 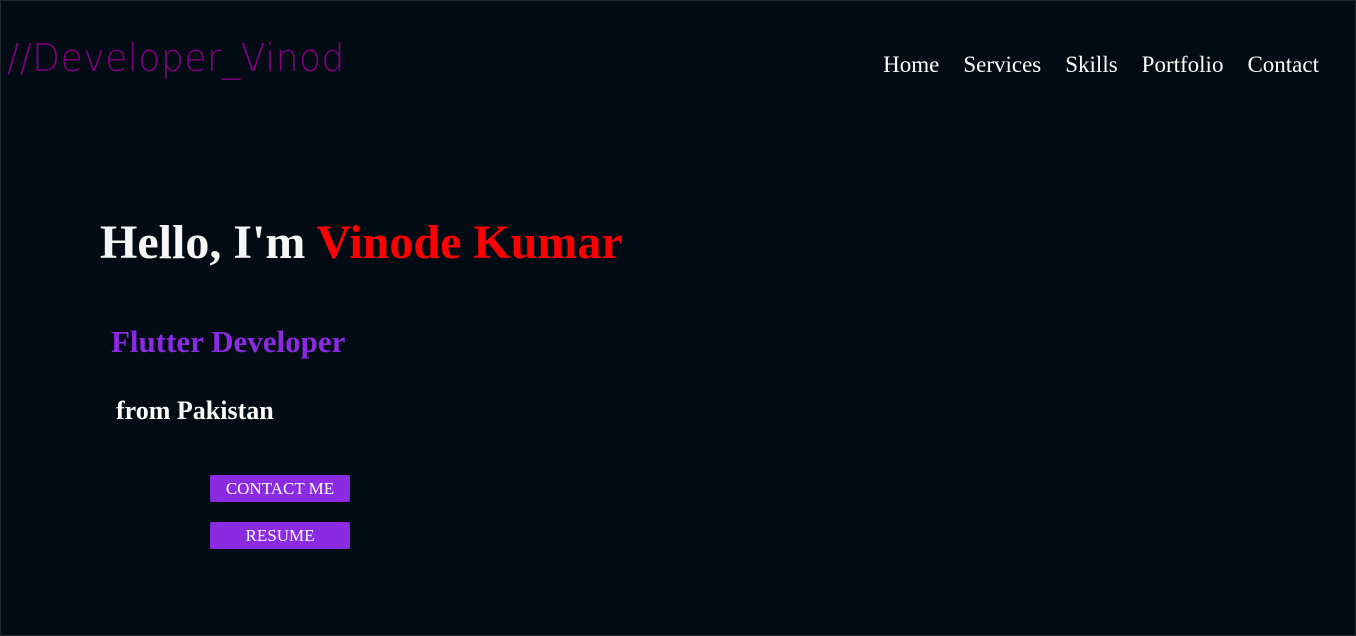 I want to click on nav-home-link: Home, so click(x=911, y=64).